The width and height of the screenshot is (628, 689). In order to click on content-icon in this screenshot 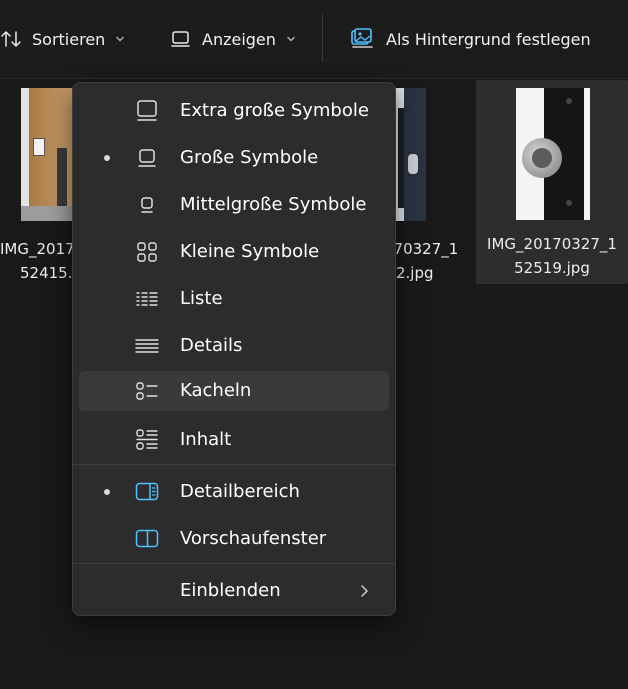, I will do `click(147, 440)`.